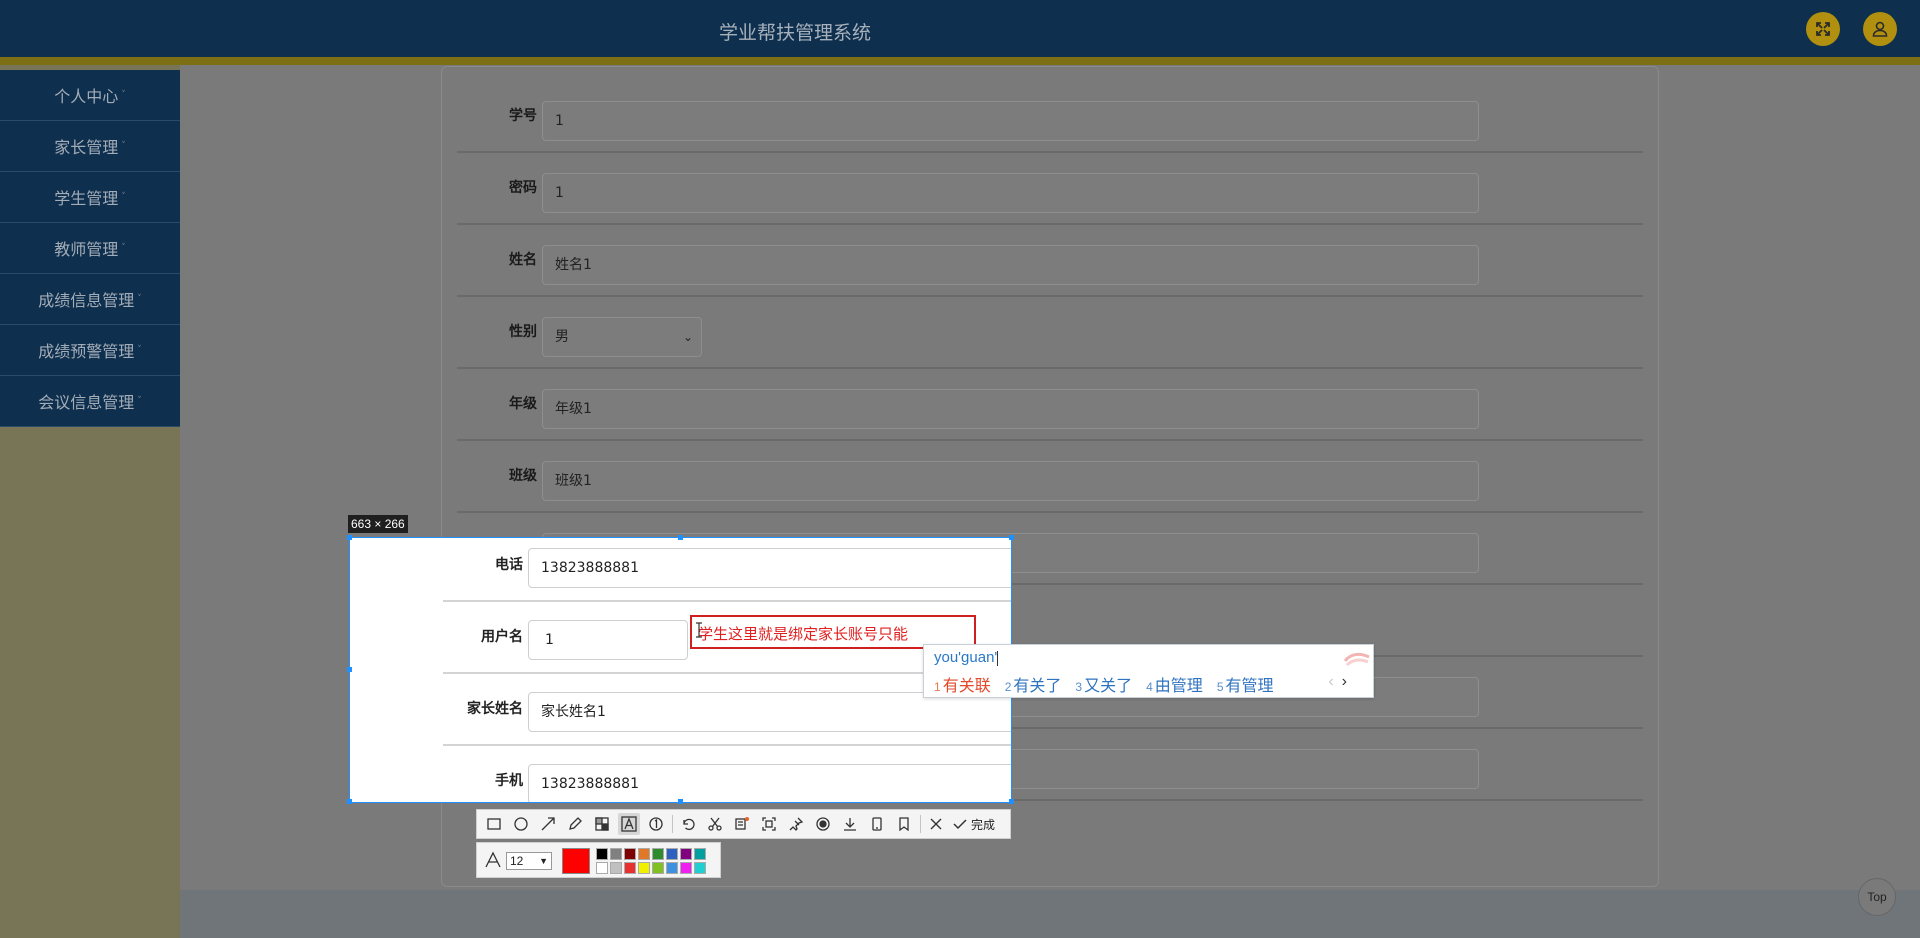  Describe the element at coordinates (1880, 29) in the screenshot. I see `user-menu-button` at that location.